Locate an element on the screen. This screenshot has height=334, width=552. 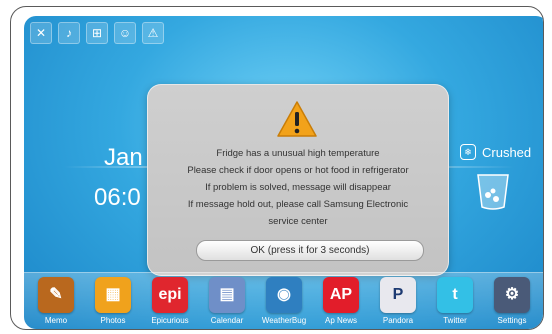
ice-icon: ❄ is located at coordinates (468, 152).